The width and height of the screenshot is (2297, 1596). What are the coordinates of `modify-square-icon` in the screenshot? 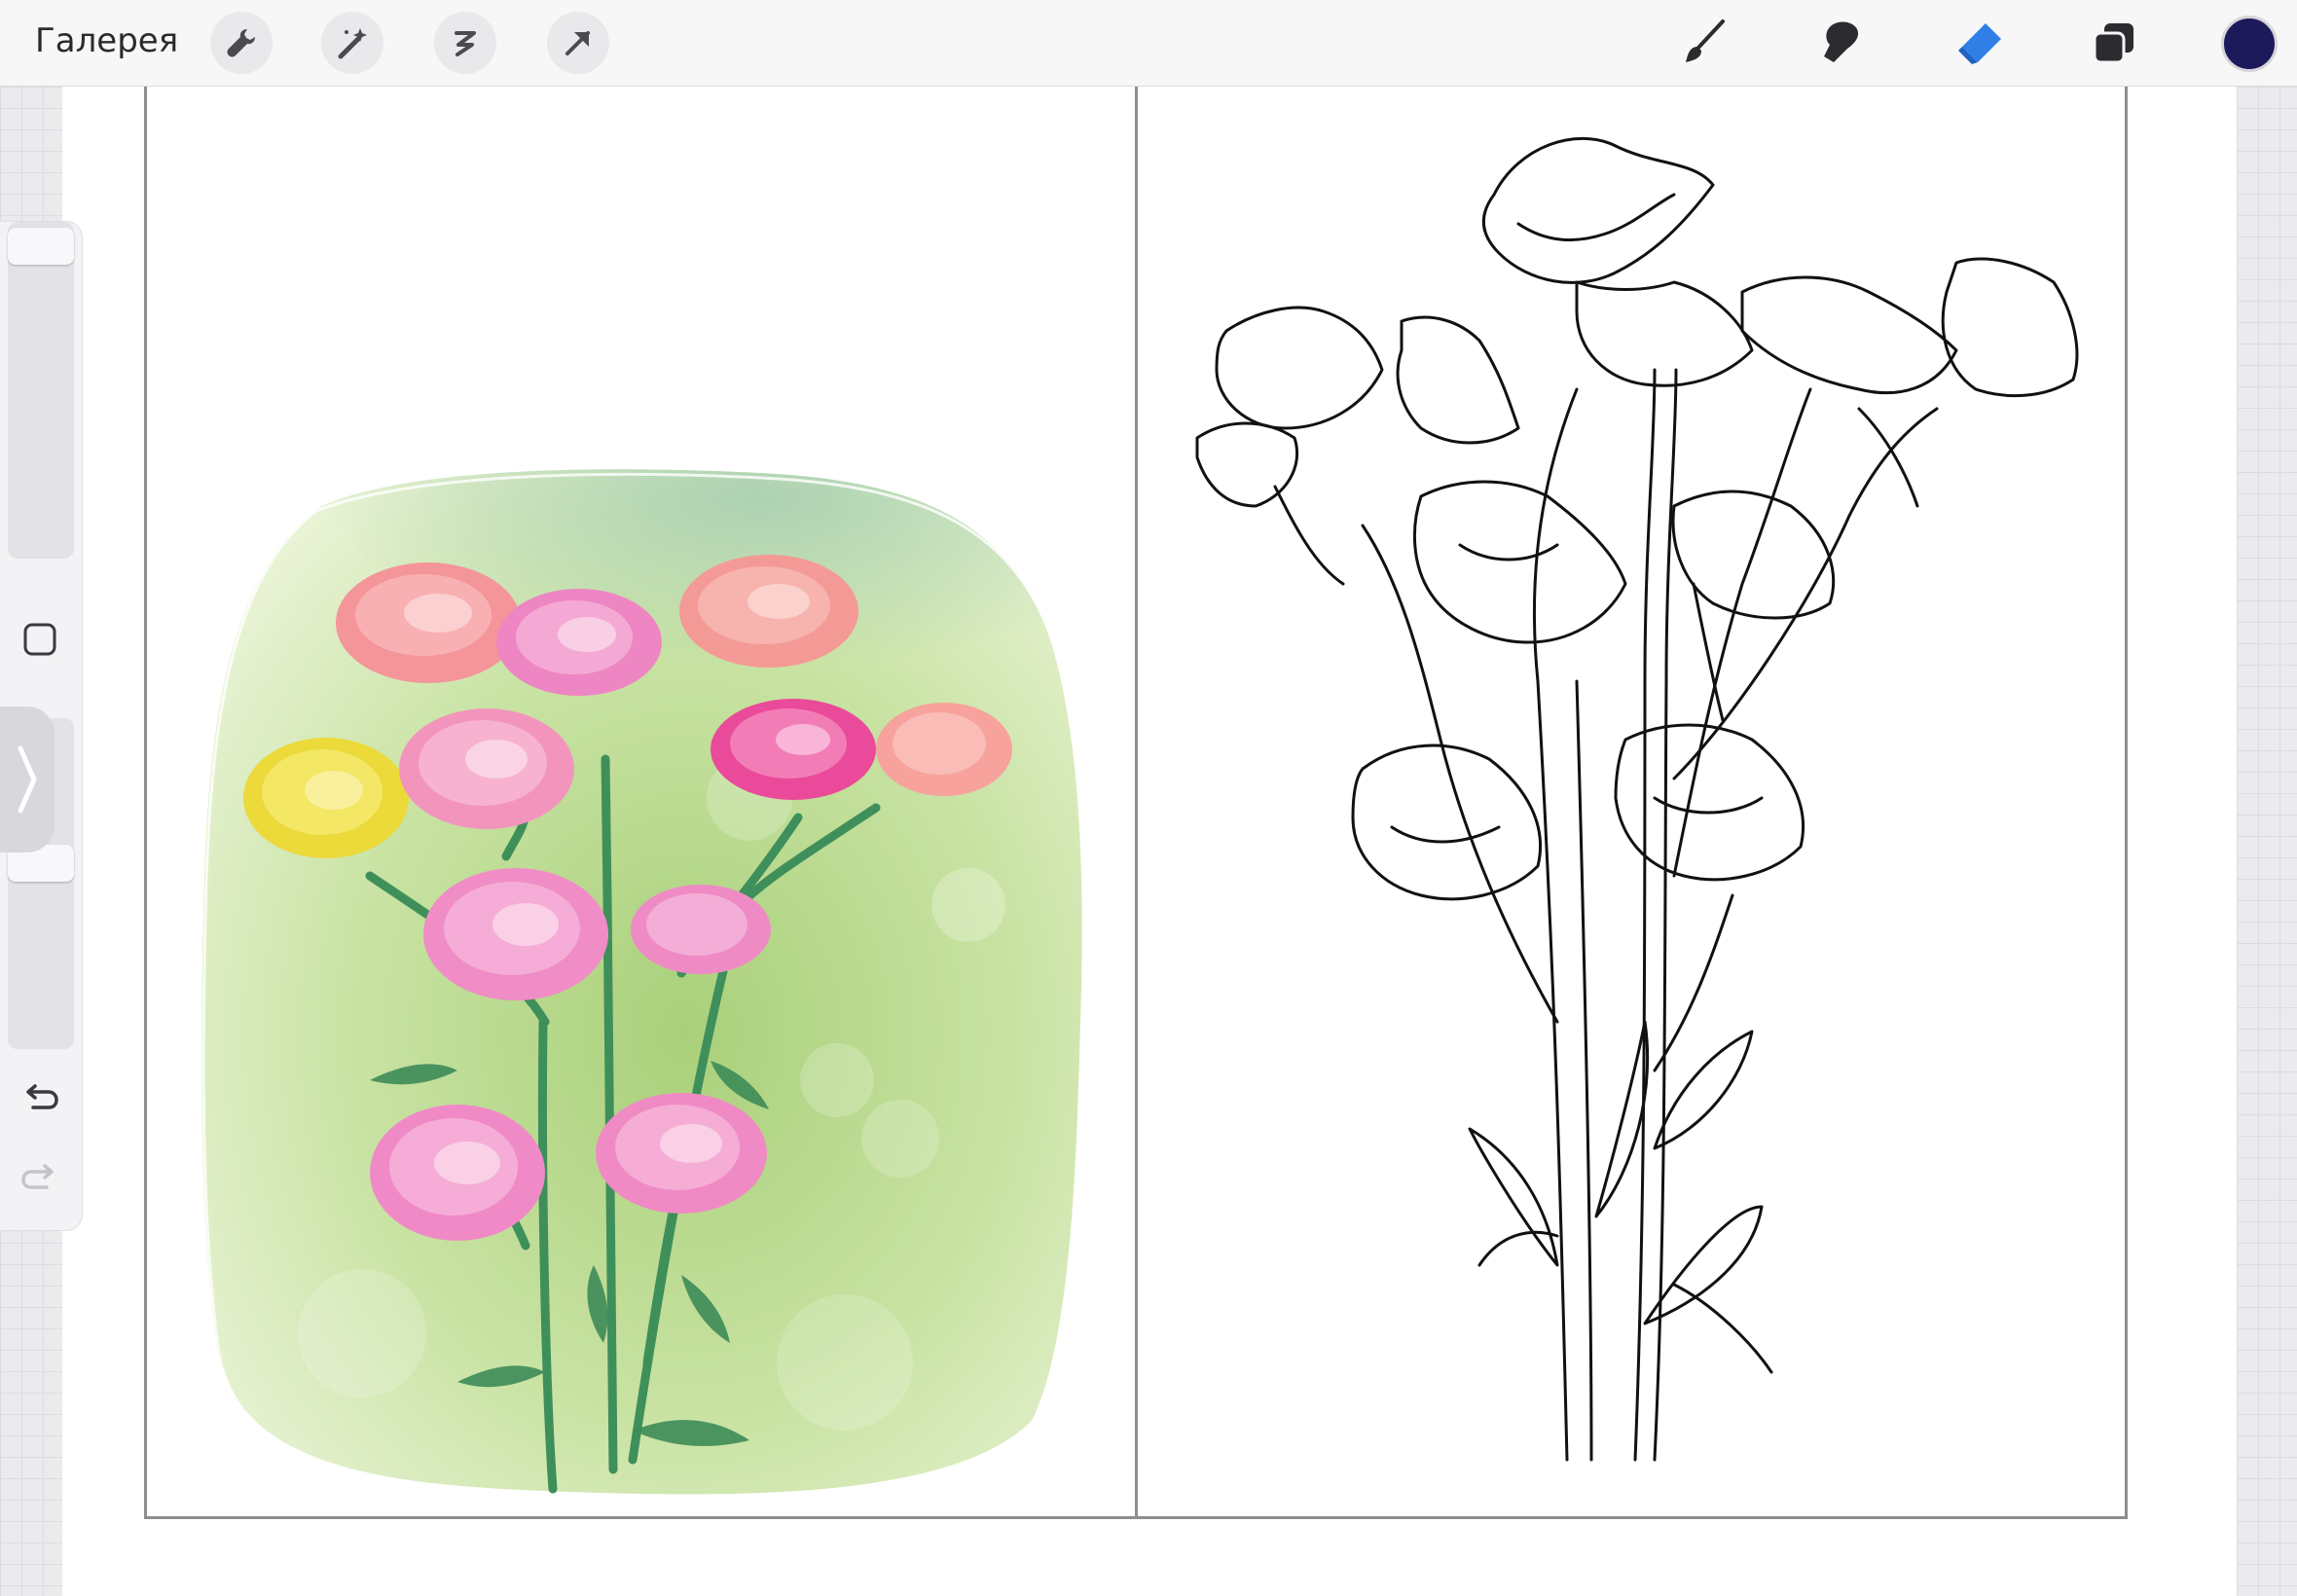 It's located at (39, 639).